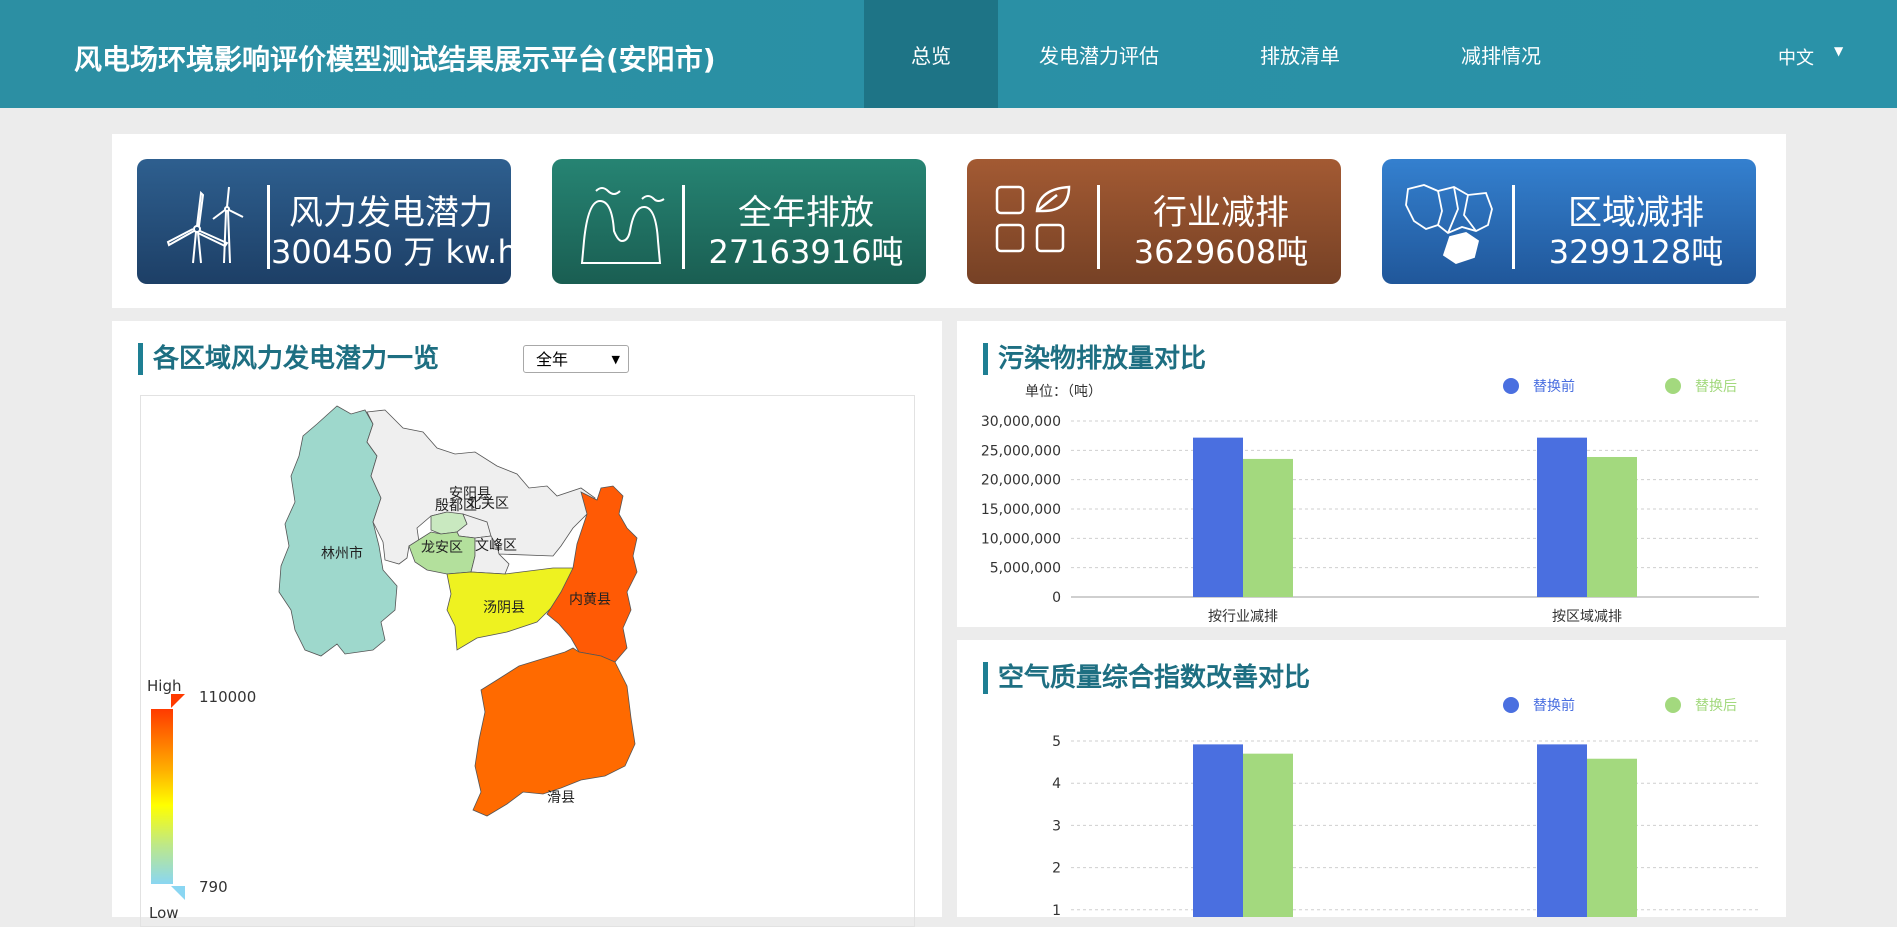 The image size is (1897, 927). What do you see at coordinates (504, 607) in the screenshot?
I see `region-label: 汤阴县` at bounding box center [504, 607].